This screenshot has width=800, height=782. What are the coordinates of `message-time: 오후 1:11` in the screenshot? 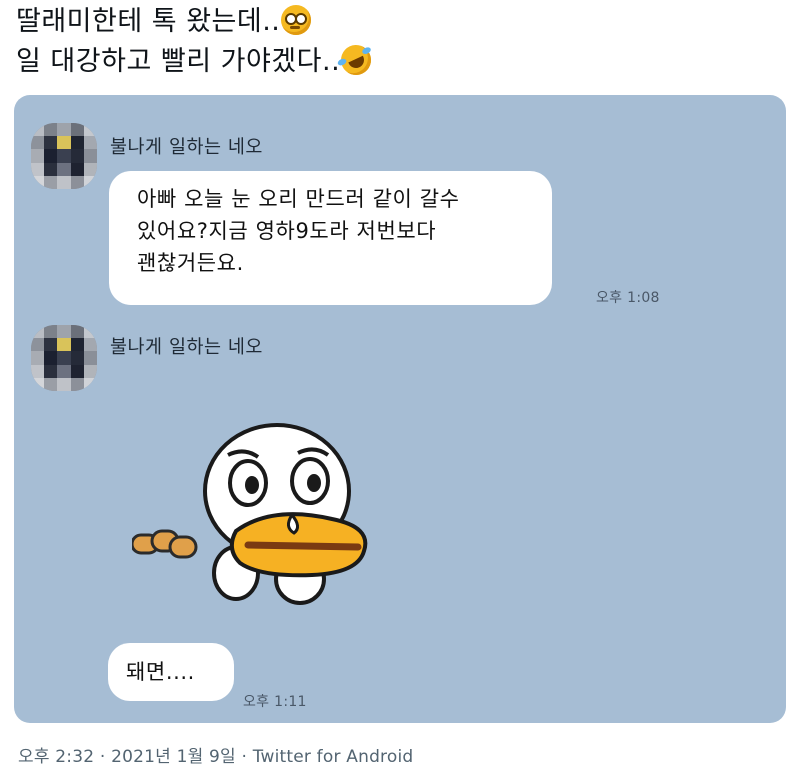 It's located at (275, 702).